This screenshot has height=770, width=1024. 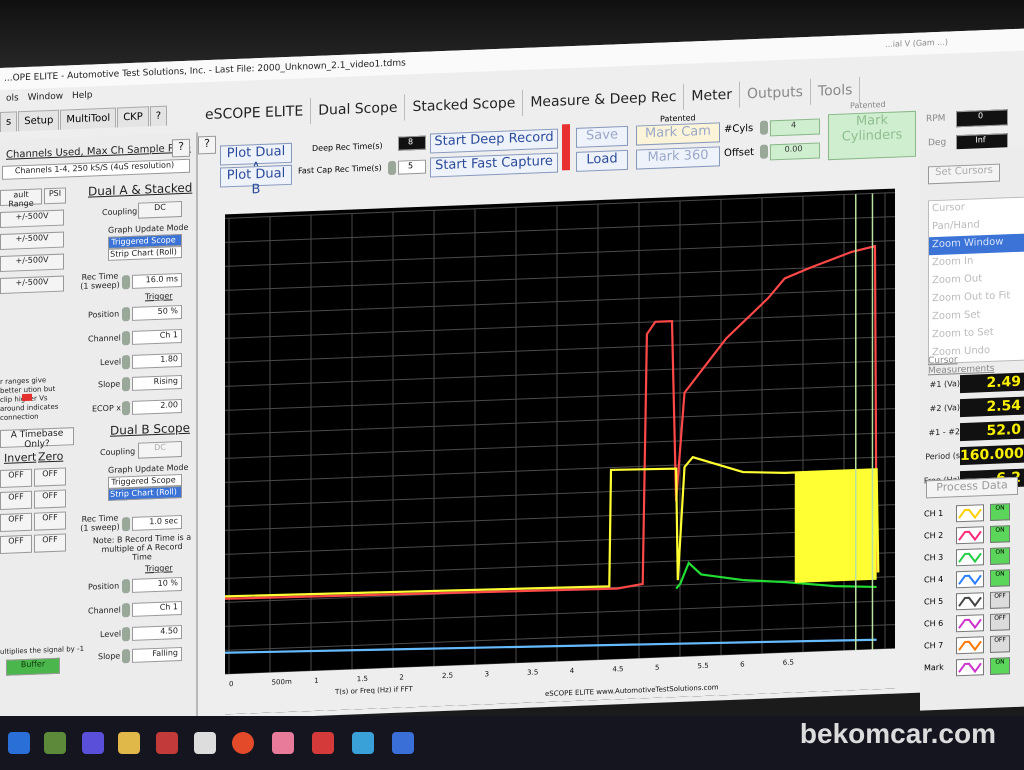 I want to click on fault-range-button: ault Range, so click(x=21, y=198).